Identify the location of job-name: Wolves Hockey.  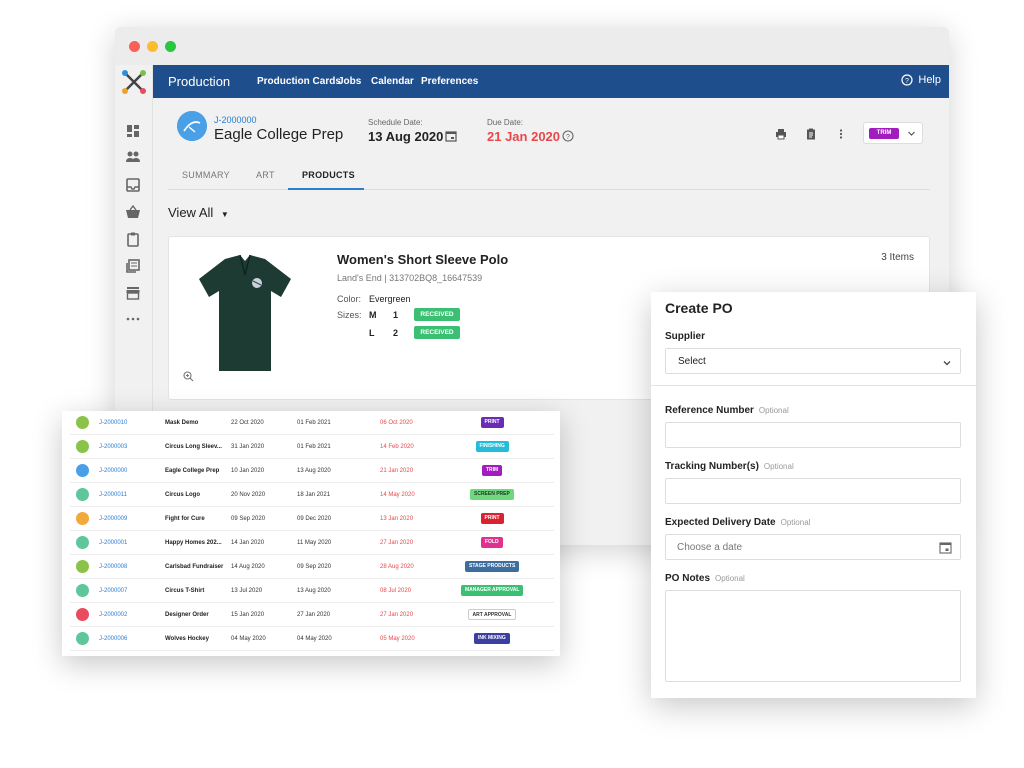
(187, 639).